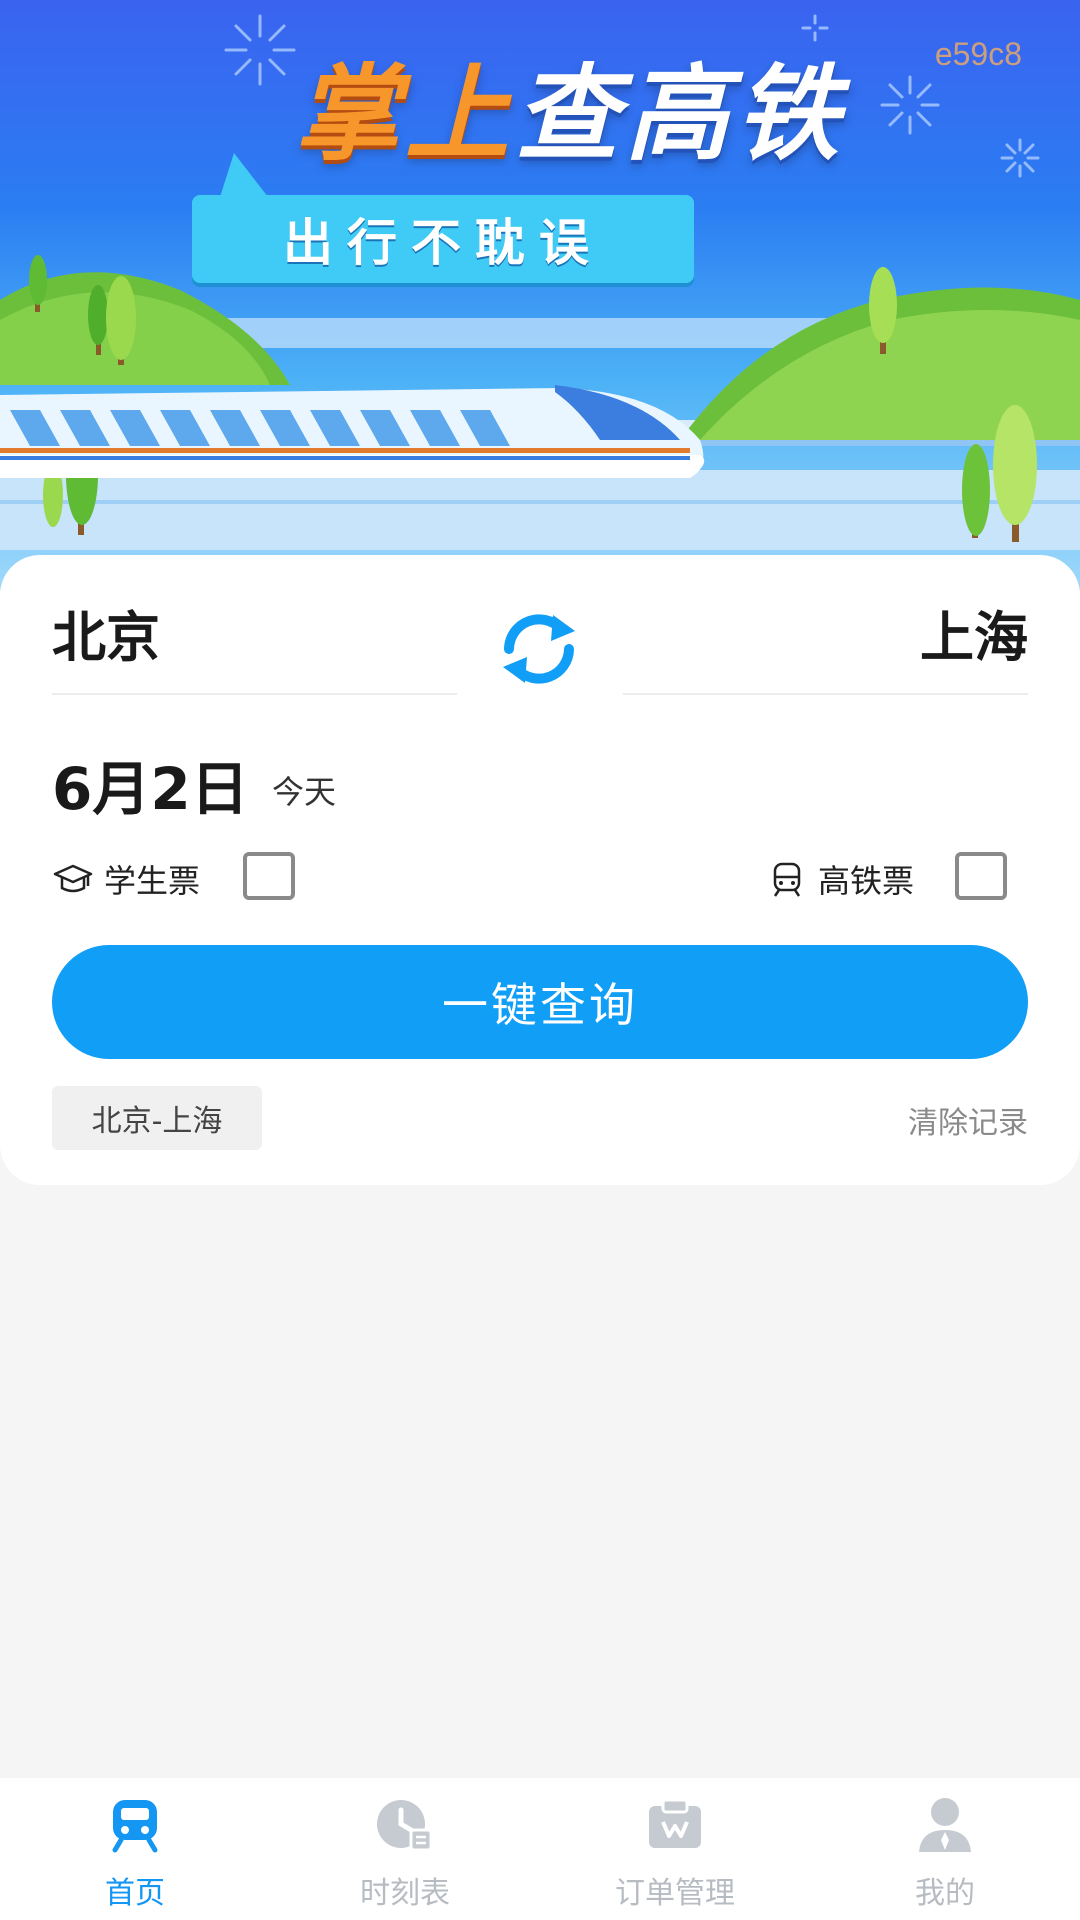  Describe the element at coordinates (254, 694) in the screenshot. I see `from-station-underline` at that location.